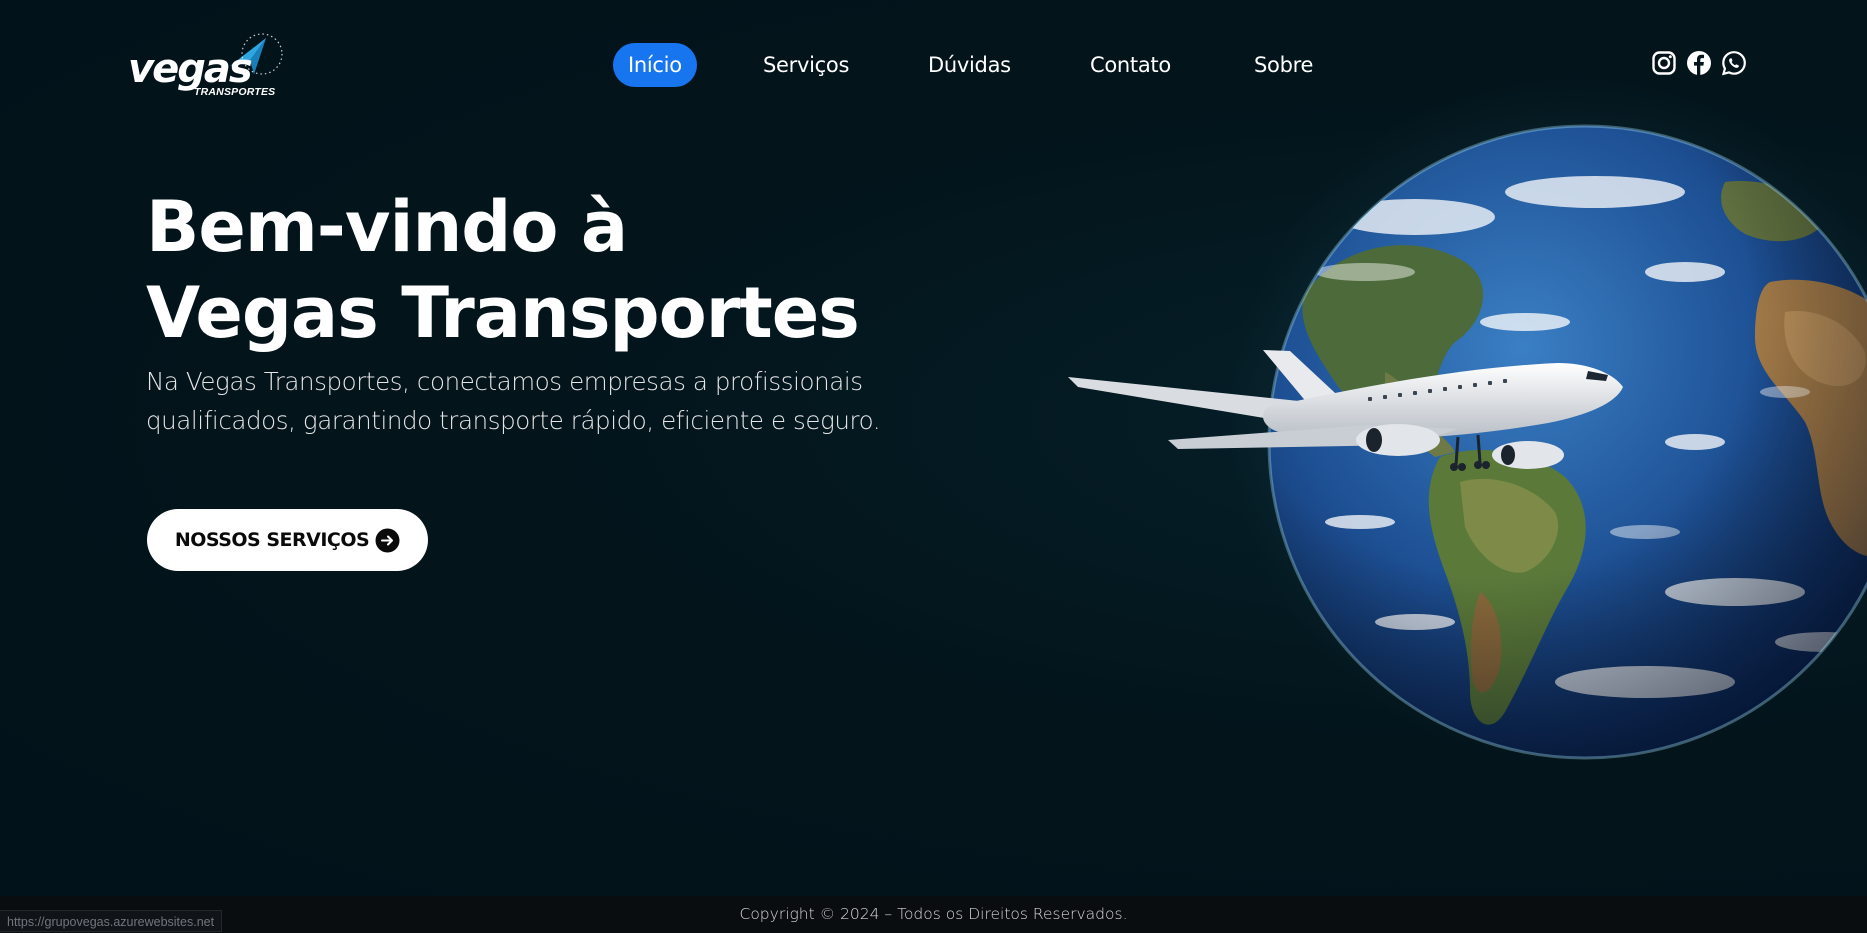  I want to click on nav-item-contato: Contato, so click(1130, 65).